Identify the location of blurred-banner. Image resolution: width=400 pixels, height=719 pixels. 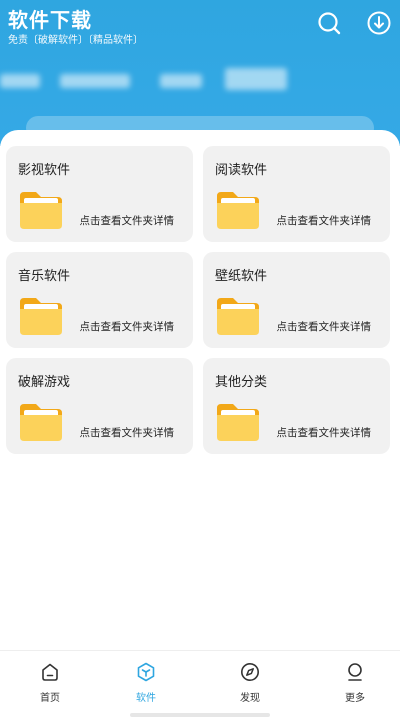
(200, 83).